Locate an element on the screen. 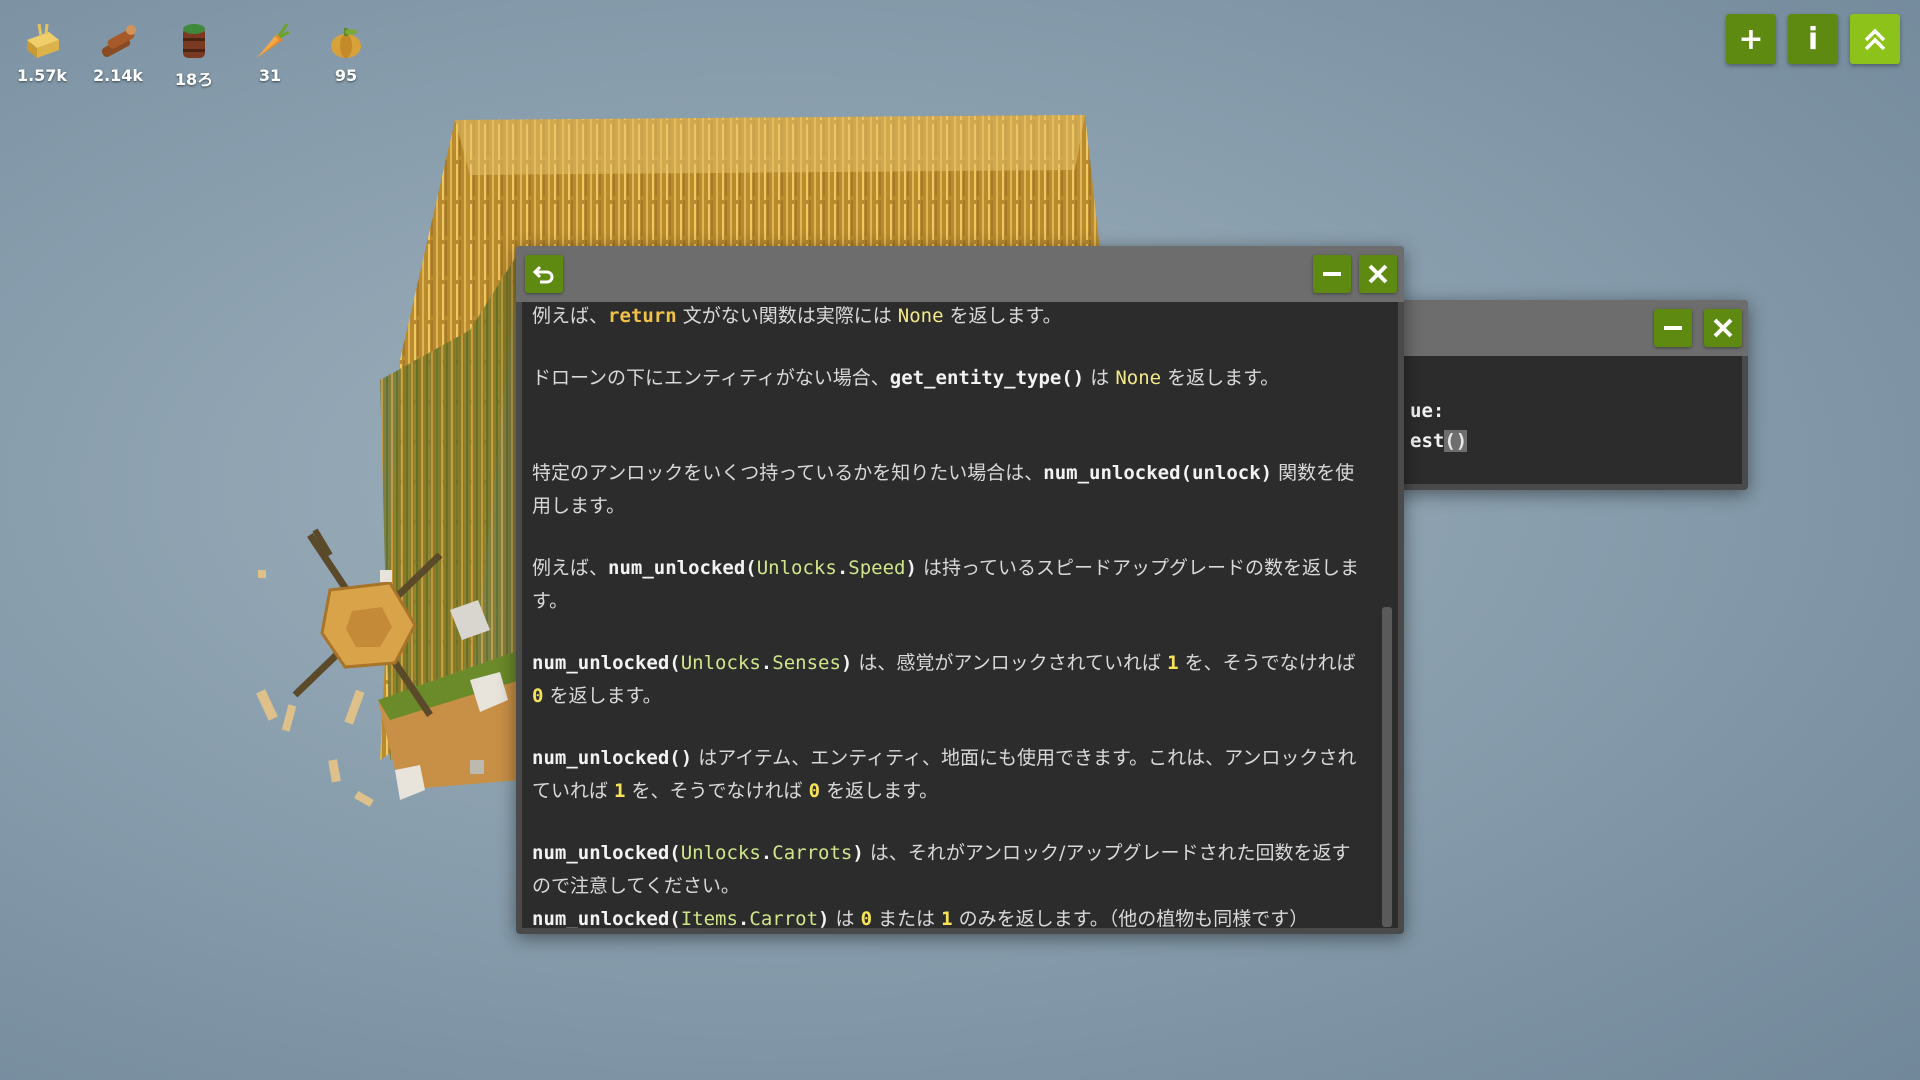  add-window-button: + is located at coordinates (1751, 39).